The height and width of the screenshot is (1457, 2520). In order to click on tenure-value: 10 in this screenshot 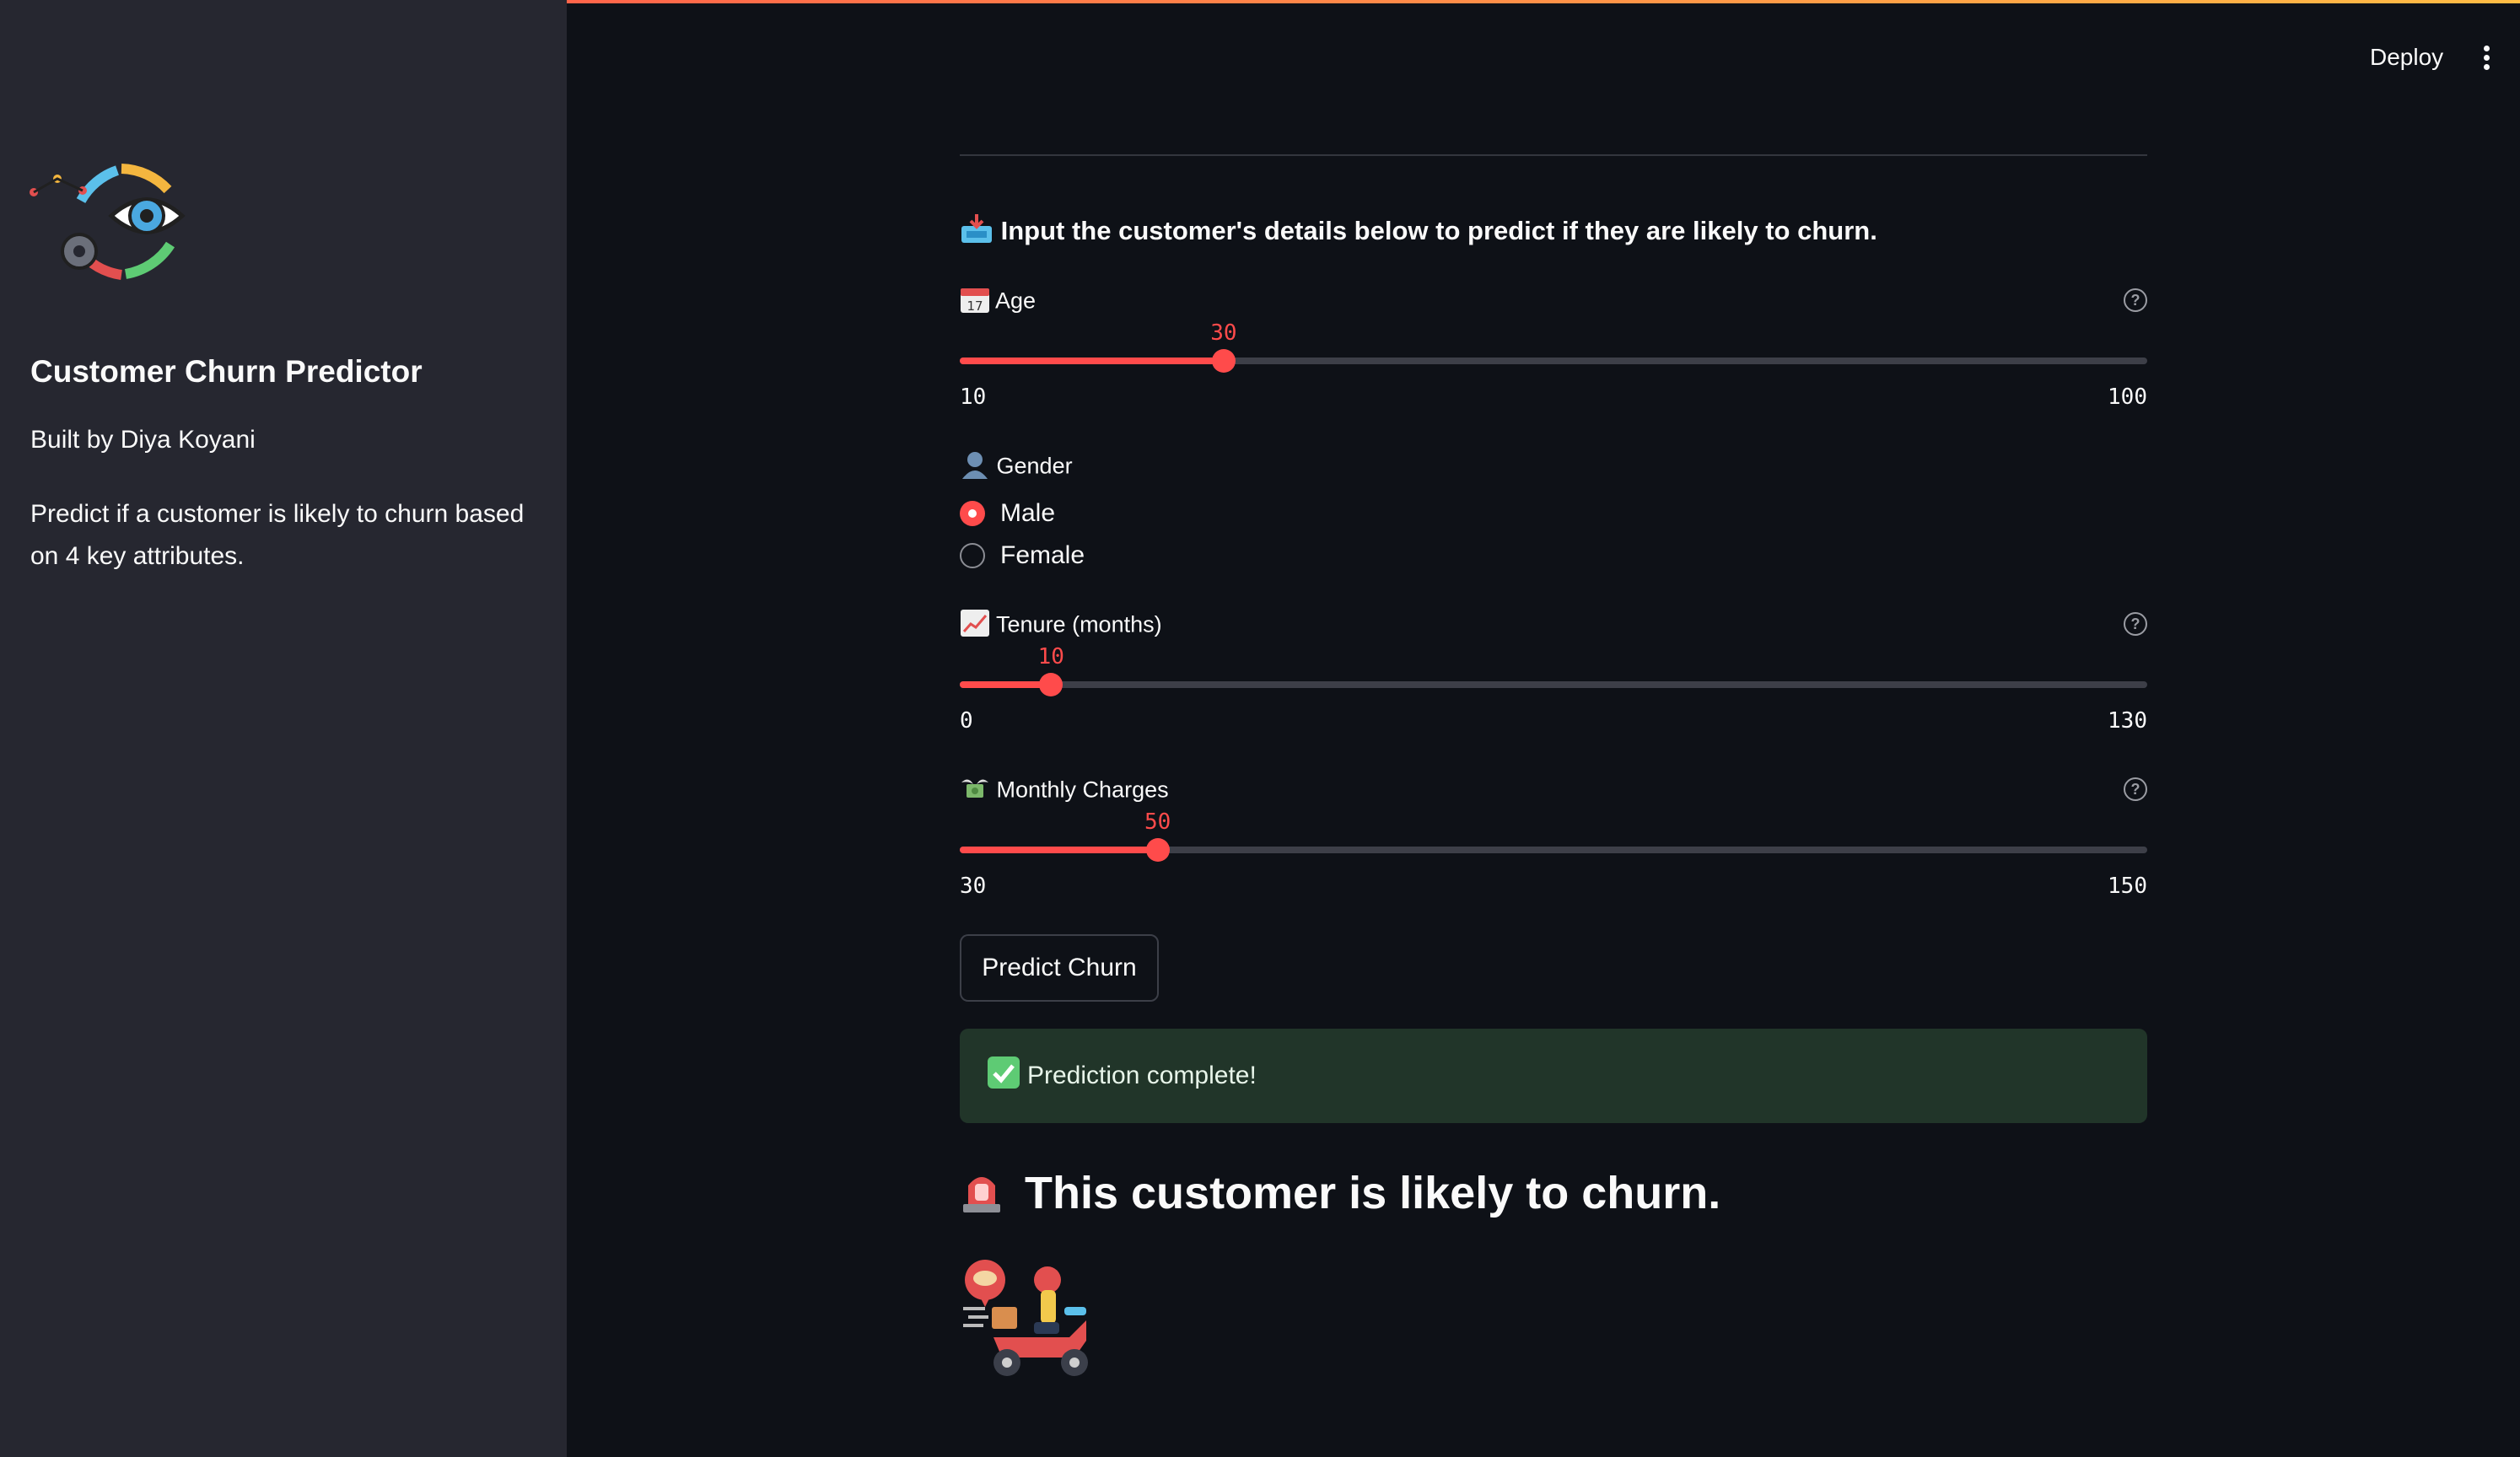, I will do `click(1050, 656)`.